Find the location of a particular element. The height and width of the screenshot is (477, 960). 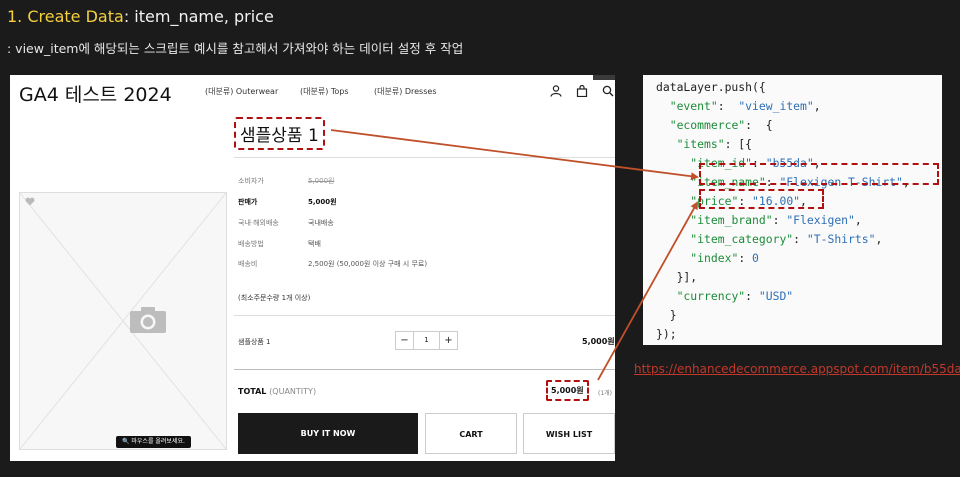

heart-icon is located at coordinates (30, 201).